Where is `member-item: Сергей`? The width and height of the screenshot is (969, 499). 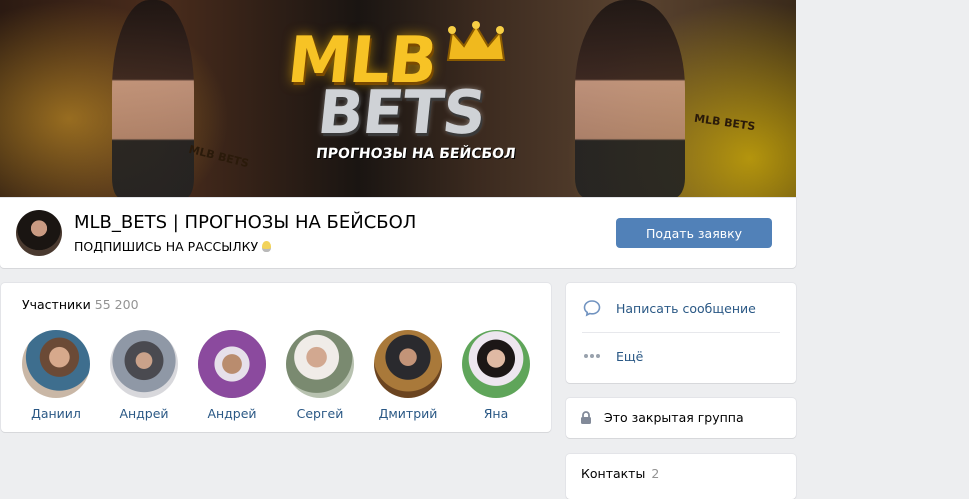 member-item: Сергей is located at coordinates (320, 375).